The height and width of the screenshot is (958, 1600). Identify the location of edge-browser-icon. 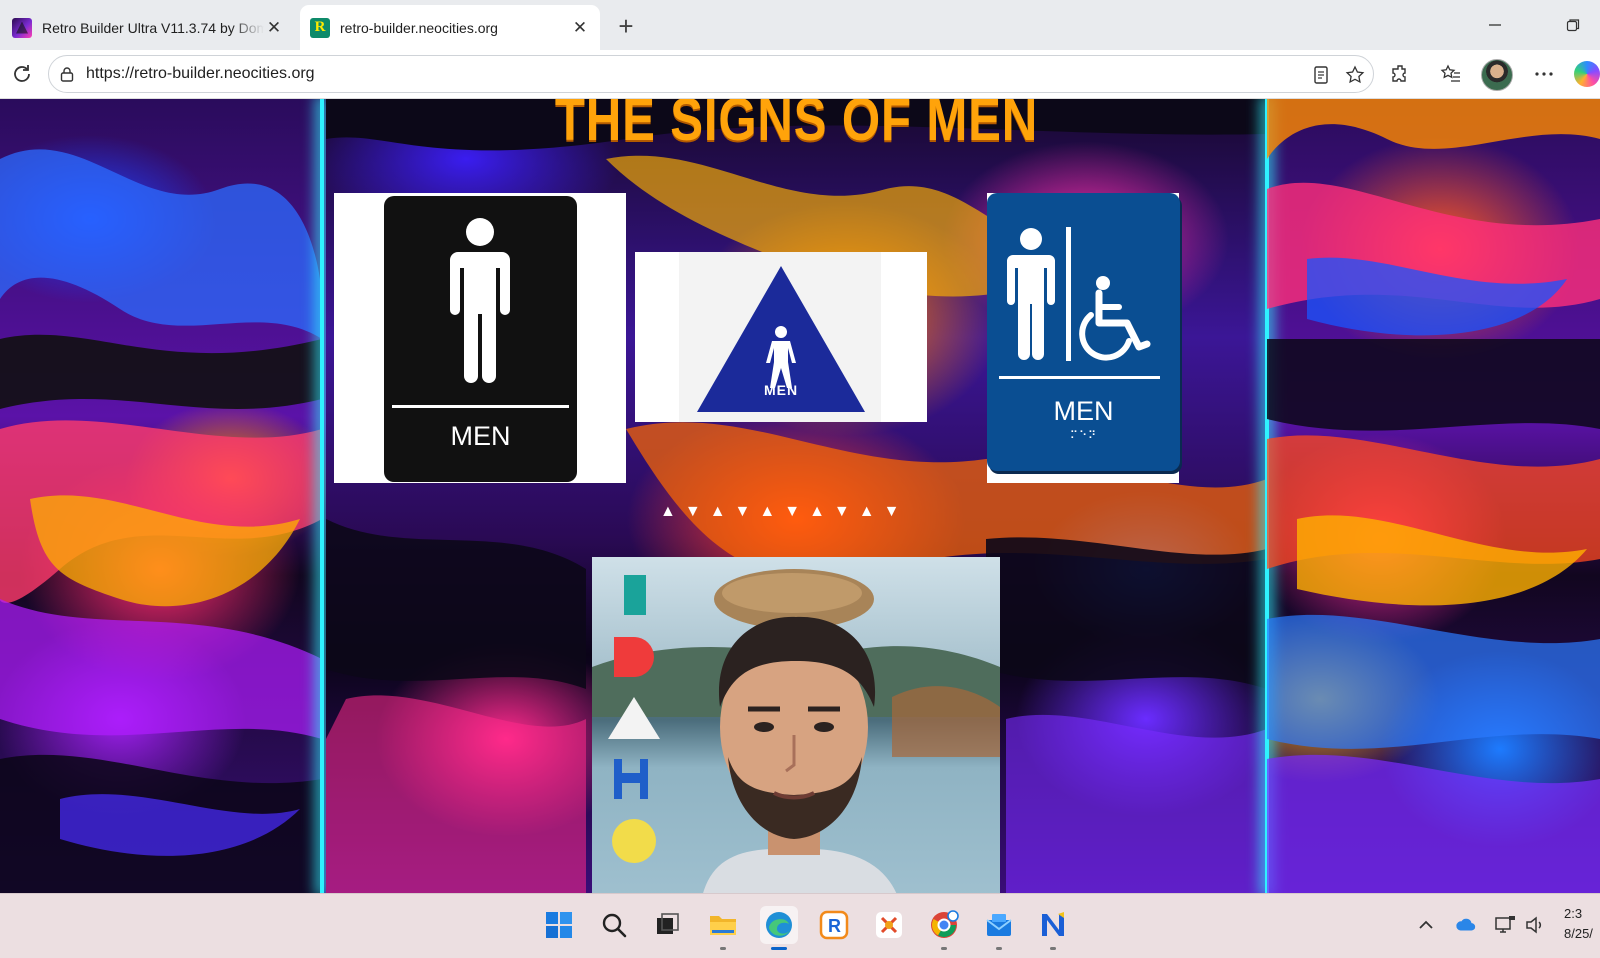
(779, 928).